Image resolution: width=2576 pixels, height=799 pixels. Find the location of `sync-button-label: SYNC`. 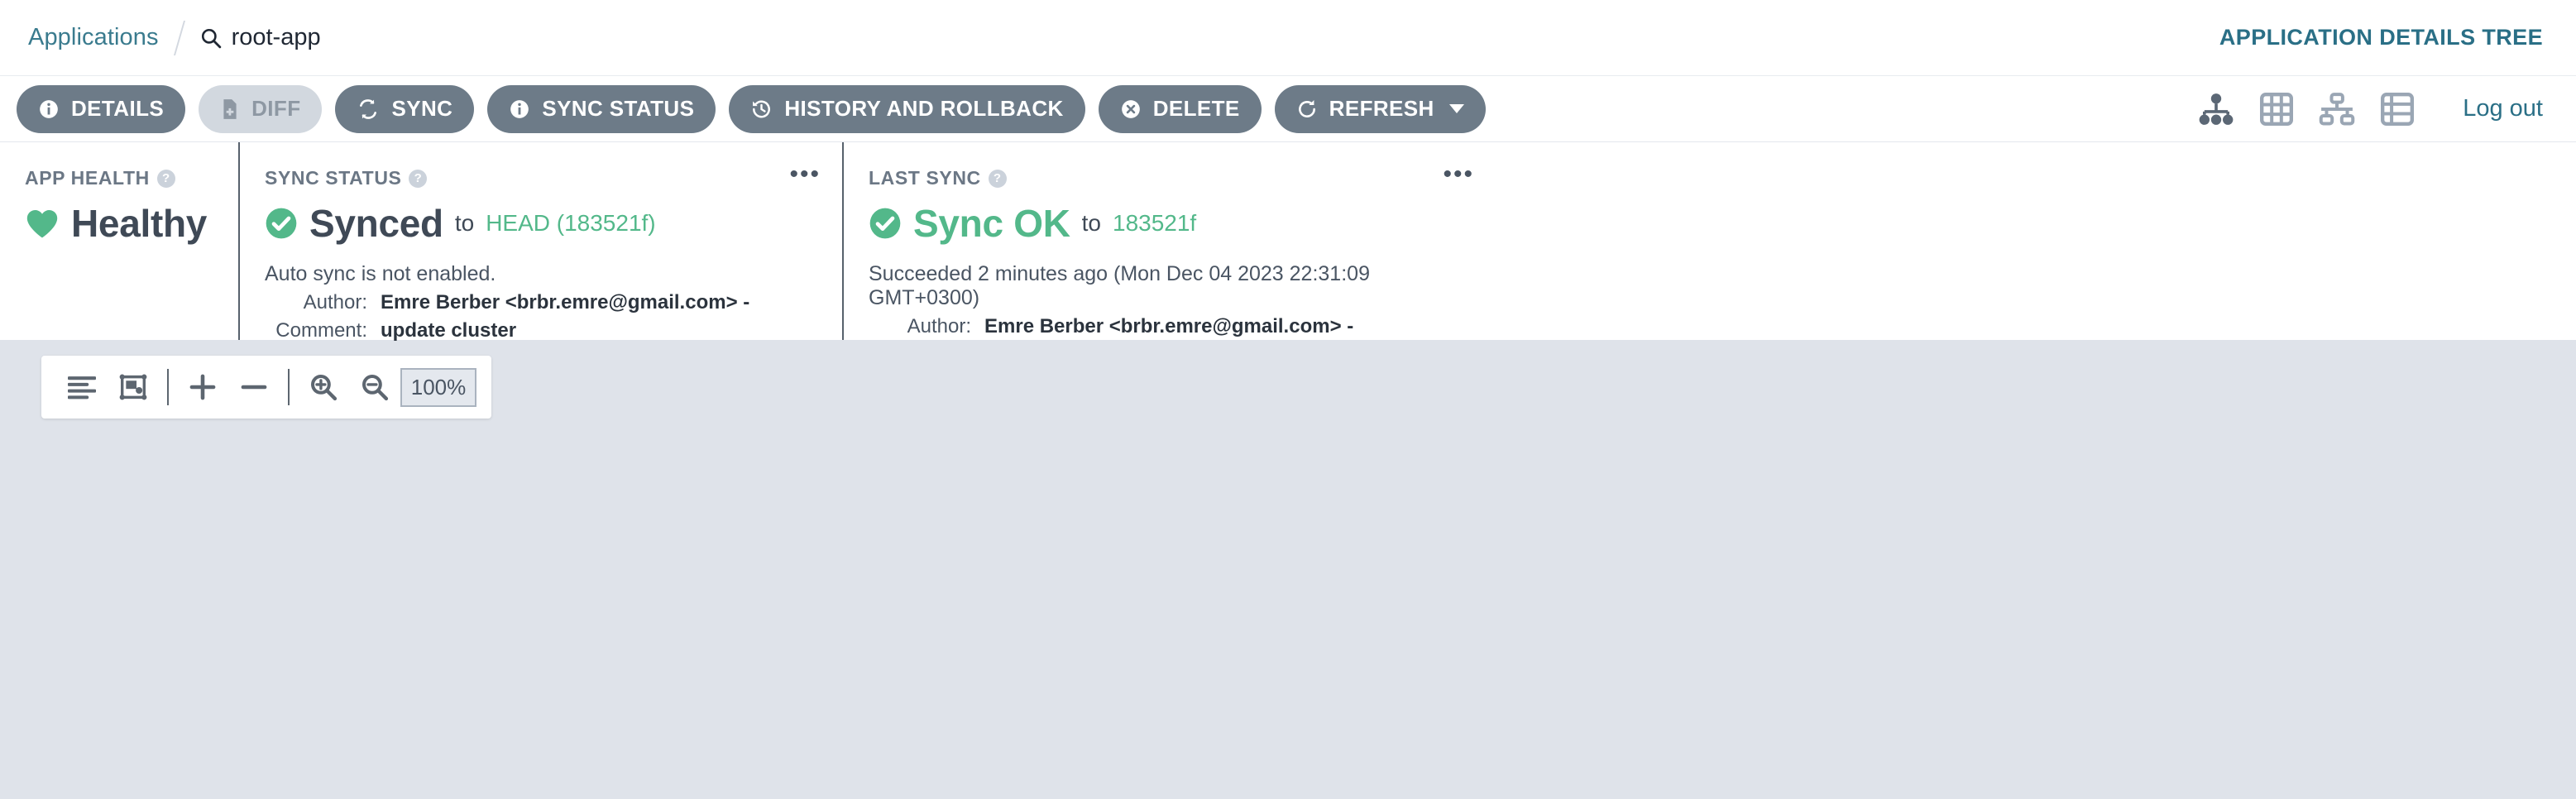

sync-button-label: SYNC is located at coordinates (422, 108).